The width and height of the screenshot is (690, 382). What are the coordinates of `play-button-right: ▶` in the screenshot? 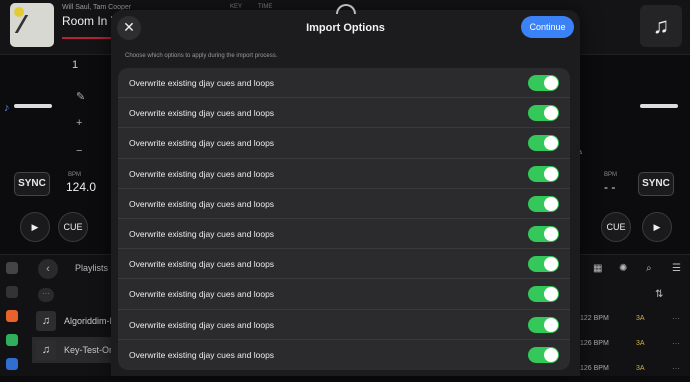 It's located at (657, 227).